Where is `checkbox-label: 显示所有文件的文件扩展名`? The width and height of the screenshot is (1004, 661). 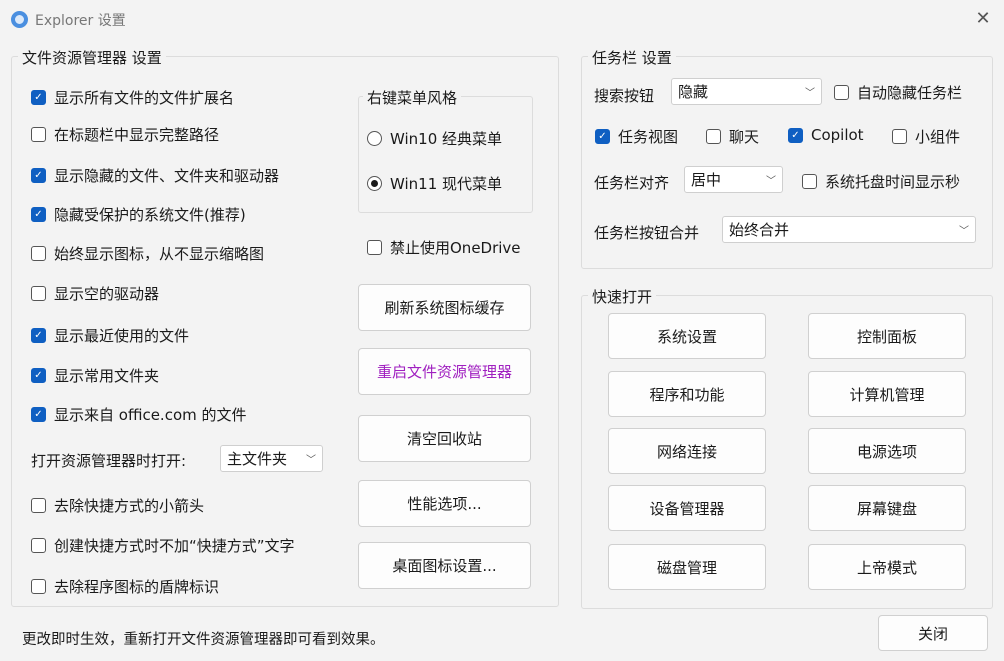
checkbox-label: 显示所有文件的文件扩展名 is located at coordinates (144, 98).